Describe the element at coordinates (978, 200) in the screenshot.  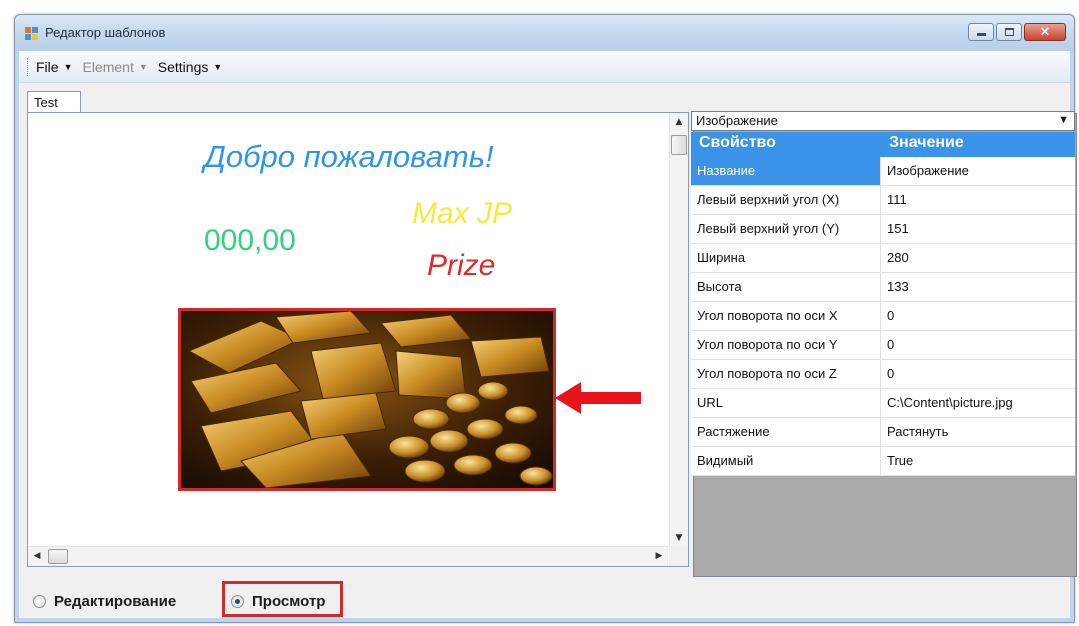
I see `property-value: 111` at that location.